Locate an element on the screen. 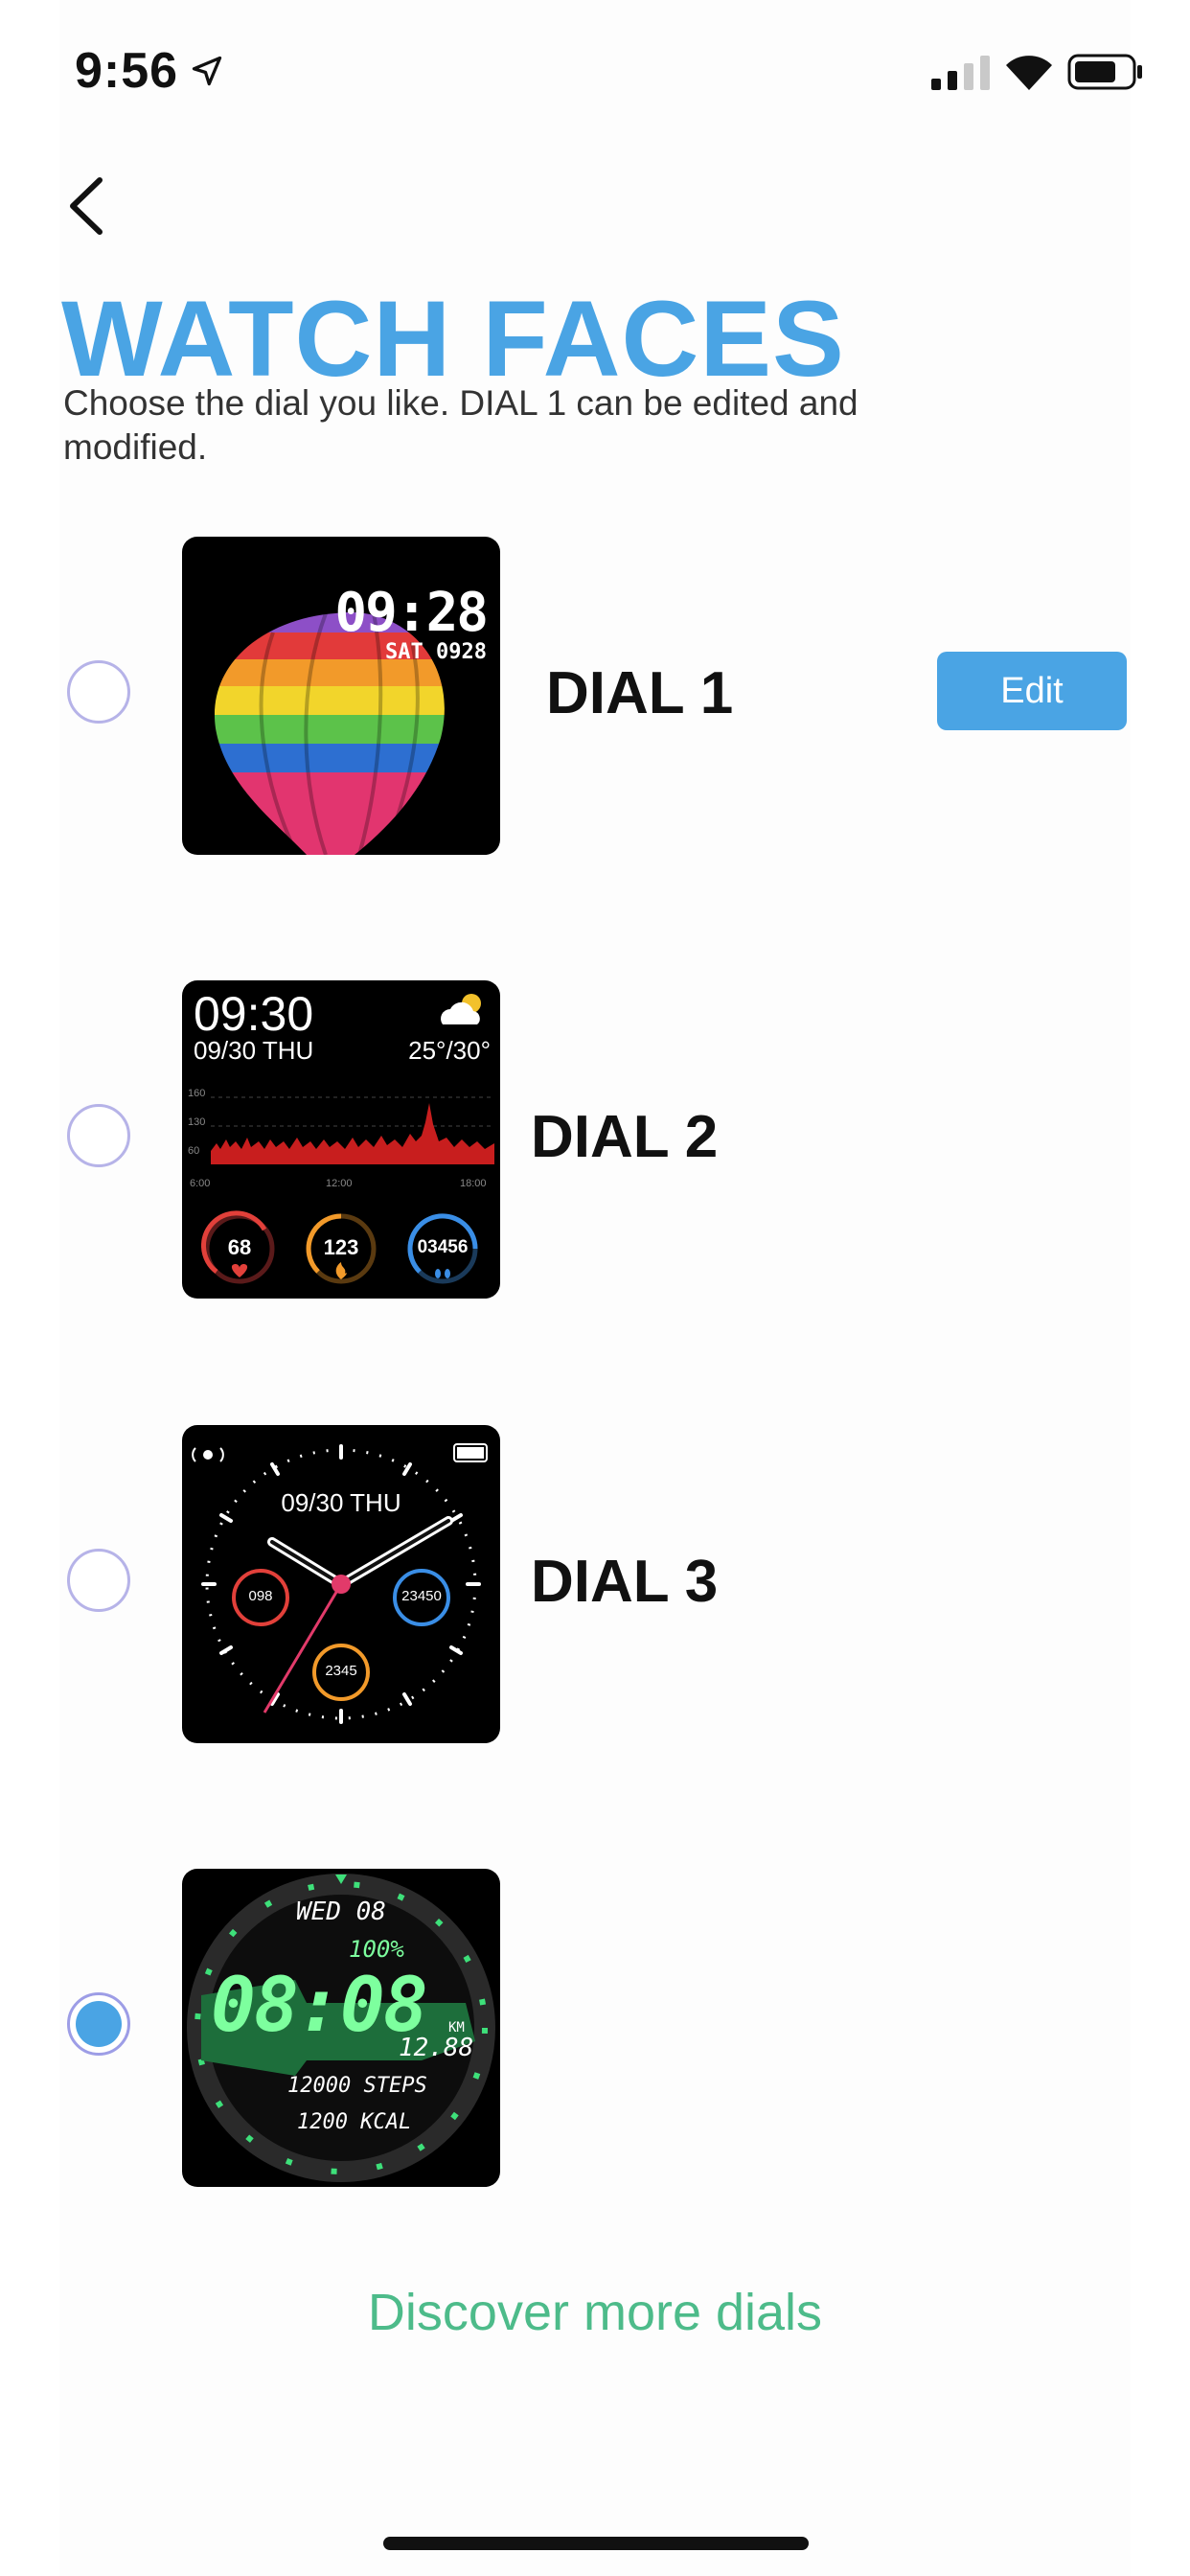  y-tick-130: 130 is located at coordinates (197, 1122).